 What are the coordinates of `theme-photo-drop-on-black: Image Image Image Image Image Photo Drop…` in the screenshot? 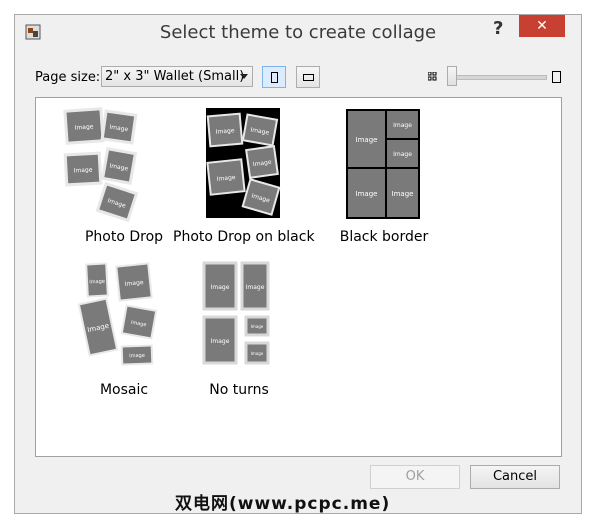 It's located at (244, 177).